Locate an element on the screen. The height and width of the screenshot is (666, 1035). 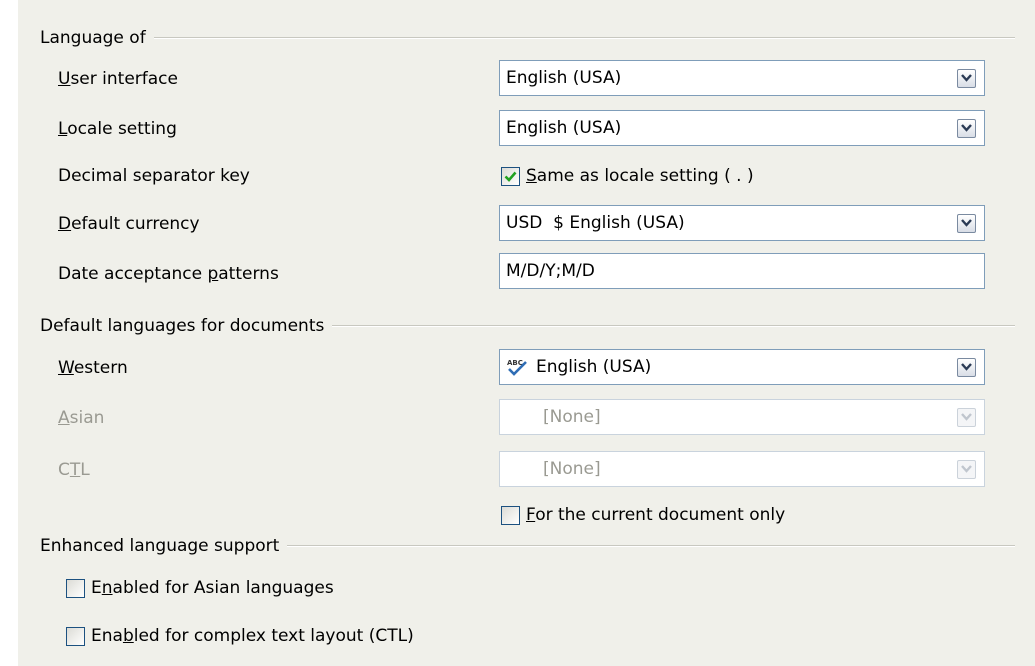
date-patterns-input: M/D/Y;M/D is located at coordinates (742, 271).